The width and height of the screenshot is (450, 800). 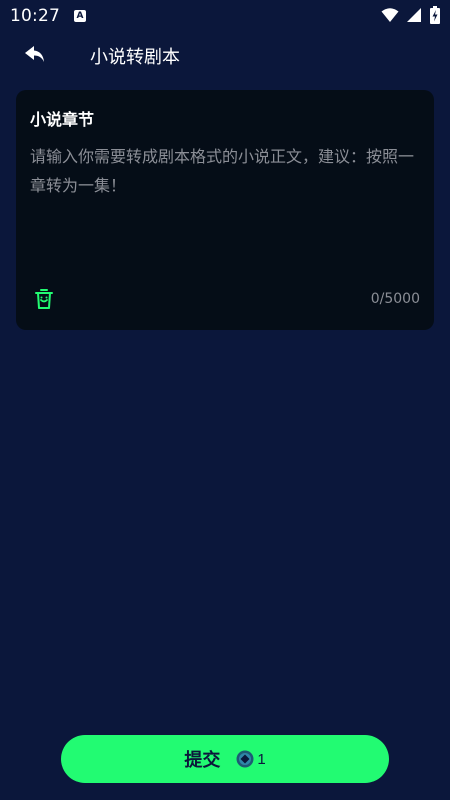 I want to click on novel-text-input, so click(x=226, y=207).